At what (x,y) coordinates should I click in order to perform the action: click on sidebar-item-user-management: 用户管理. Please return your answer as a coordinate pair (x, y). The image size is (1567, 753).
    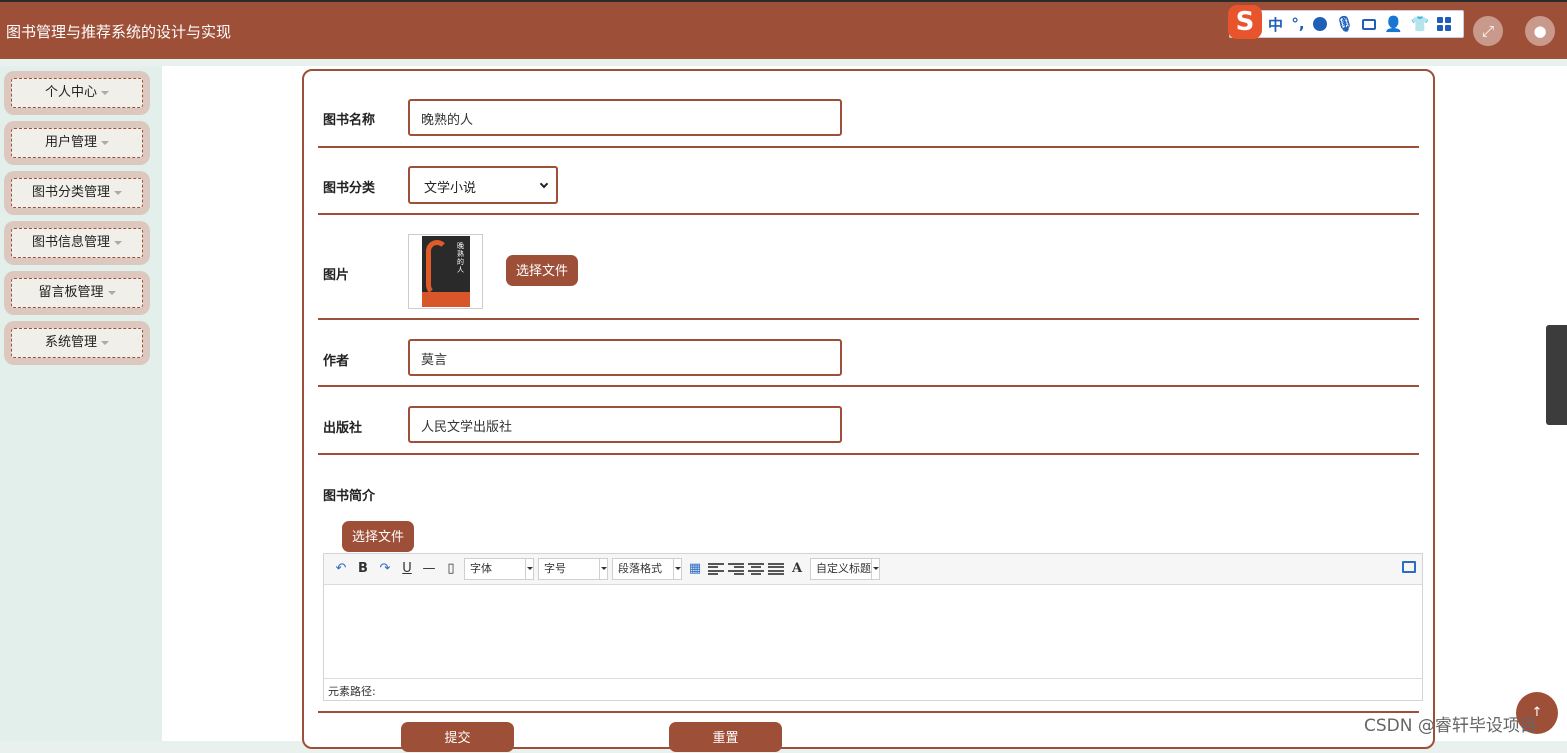
    Looking at the image, I should click on (77, 143).